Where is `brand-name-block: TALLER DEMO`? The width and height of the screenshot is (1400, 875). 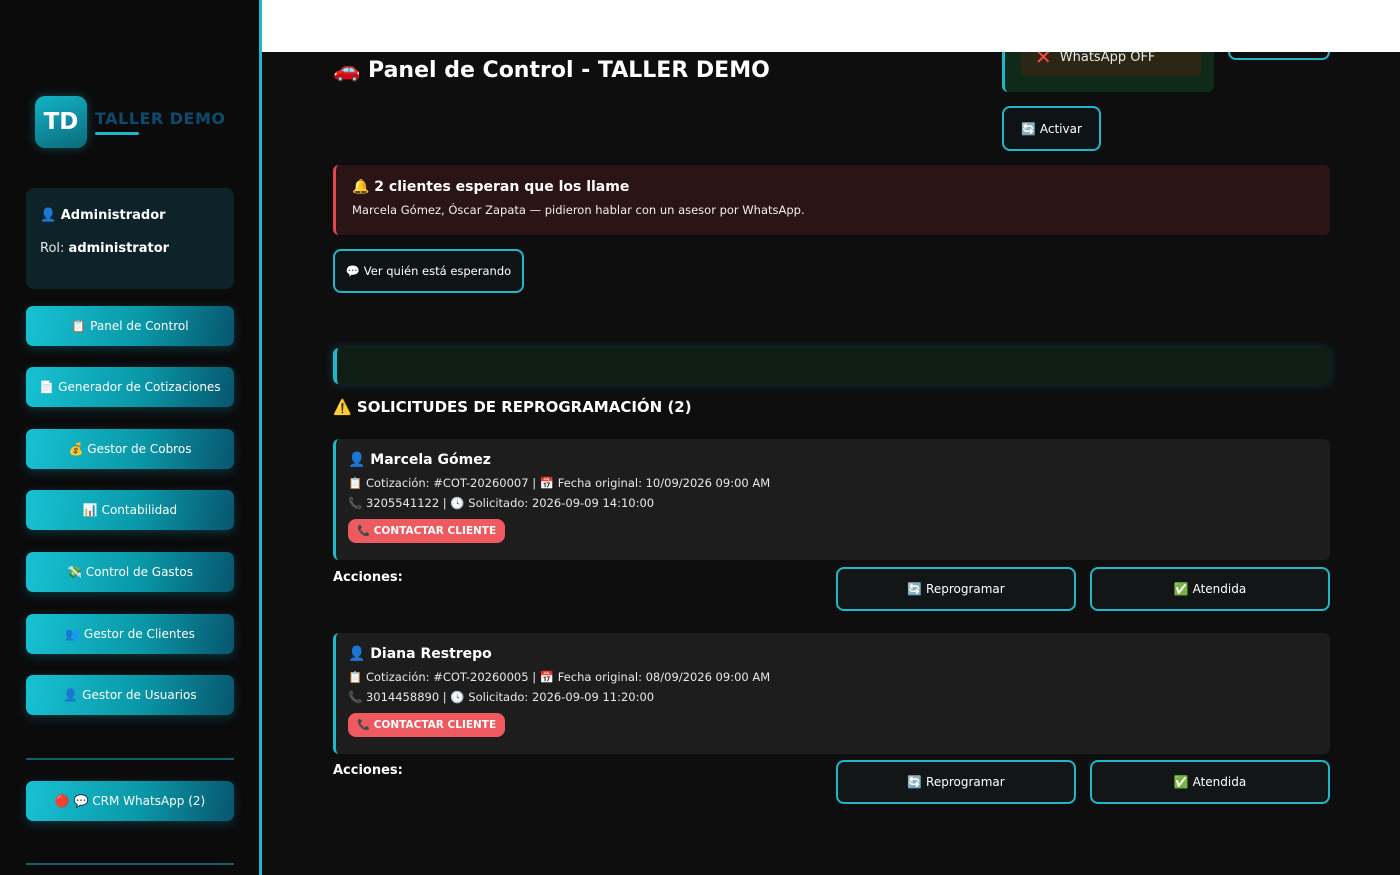 brand-name-block: TALLER DEMO is located at coordinates (160, 122).